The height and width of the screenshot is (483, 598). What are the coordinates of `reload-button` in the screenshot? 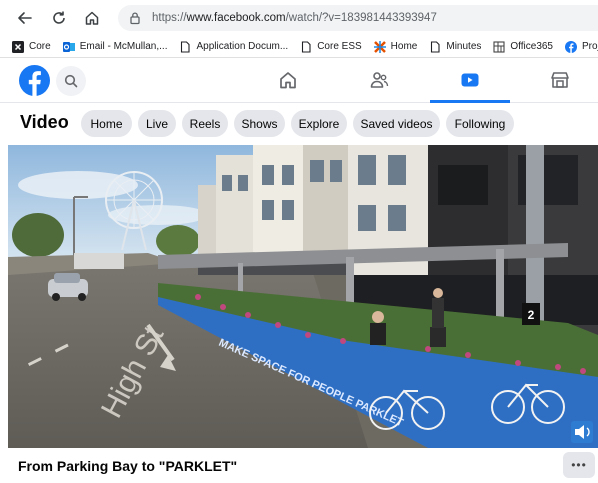 It's located at (59, 18).